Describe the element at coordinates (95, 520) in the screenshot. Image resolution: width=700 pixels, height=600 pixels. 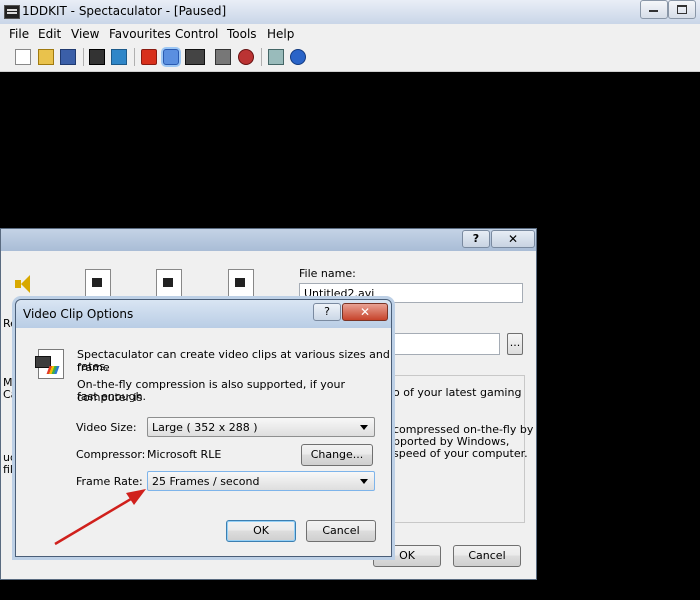
I see `arrow-shaft` at that location.